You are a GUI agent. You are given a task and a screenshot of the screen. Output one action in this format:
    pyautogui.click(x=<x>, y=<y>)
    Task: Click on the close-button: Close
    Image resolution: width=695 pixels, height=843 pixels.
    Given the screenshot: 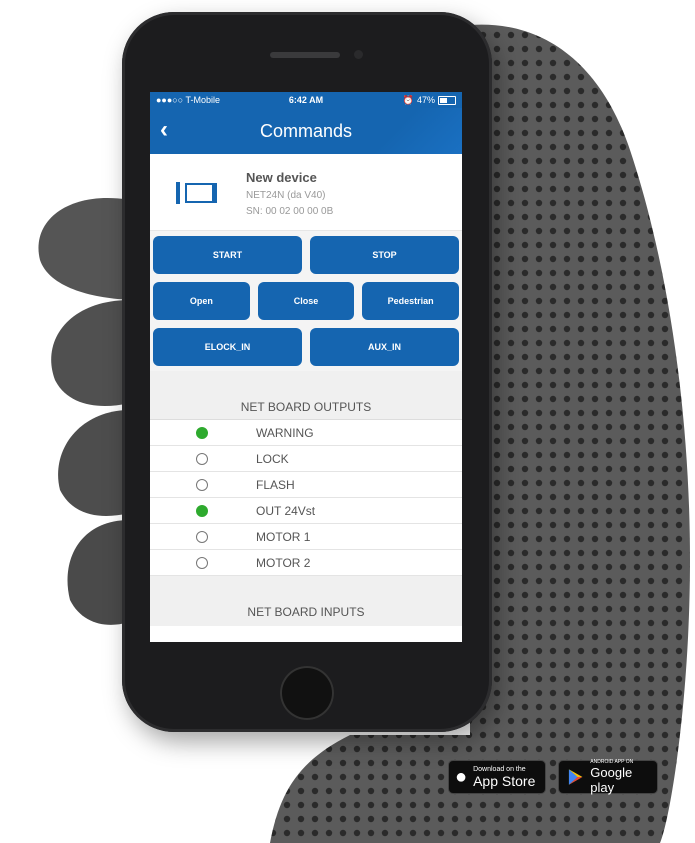 What is the action you would take?
    pyautogui.click(x=306, y=301)
    